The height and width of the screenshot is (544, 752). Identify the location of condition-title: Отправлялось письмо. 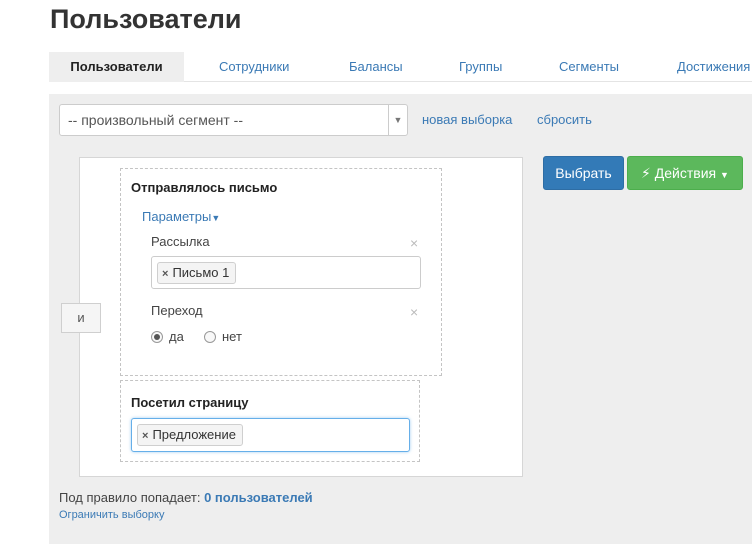
(204, 187).